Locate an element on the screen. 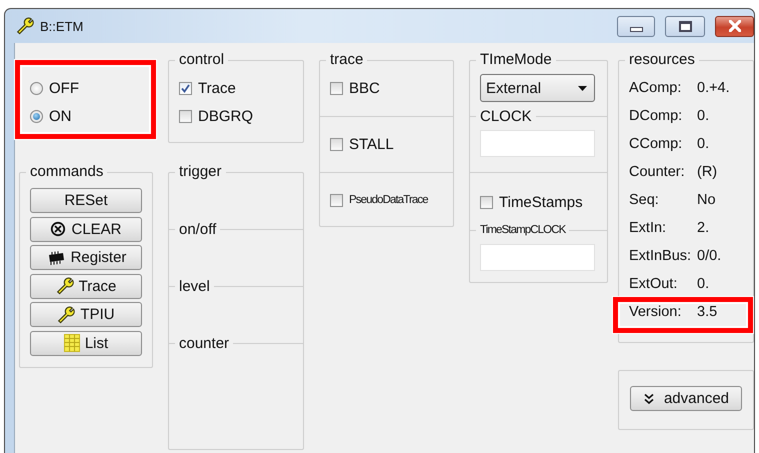 The height and width of the screenshot is (453, 759). checkbox-label: STALL is located at coordinates (371, 144).